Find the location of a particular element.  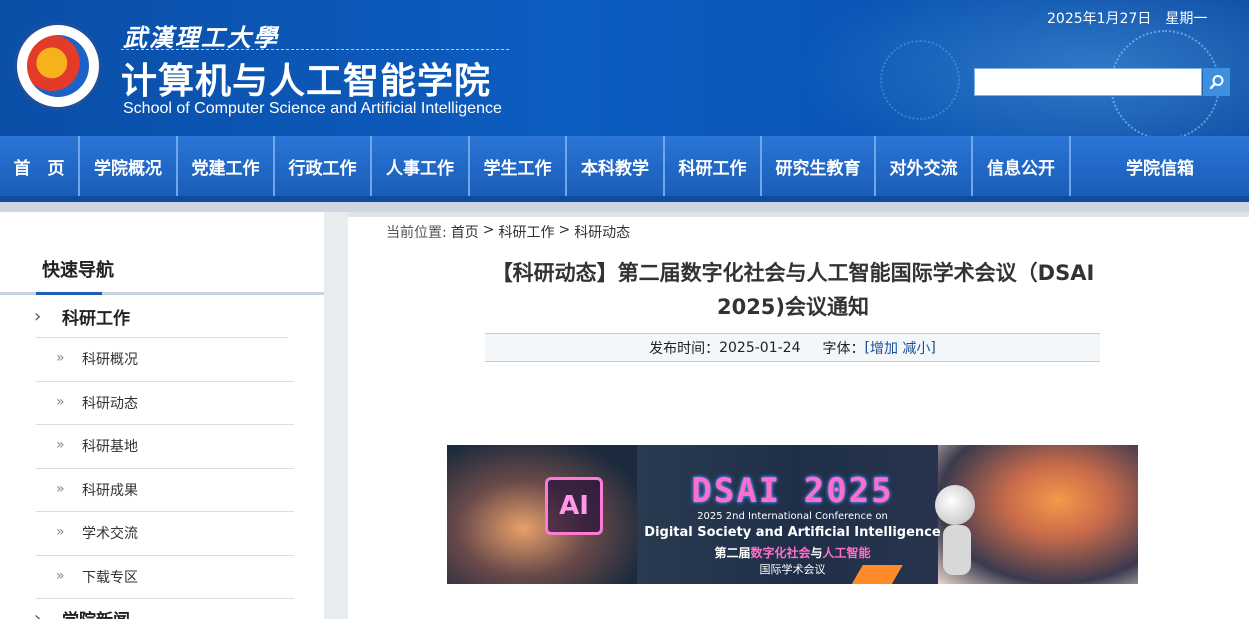

sidebar-section-title: 科研工作 is located at coordinates (96, 316).